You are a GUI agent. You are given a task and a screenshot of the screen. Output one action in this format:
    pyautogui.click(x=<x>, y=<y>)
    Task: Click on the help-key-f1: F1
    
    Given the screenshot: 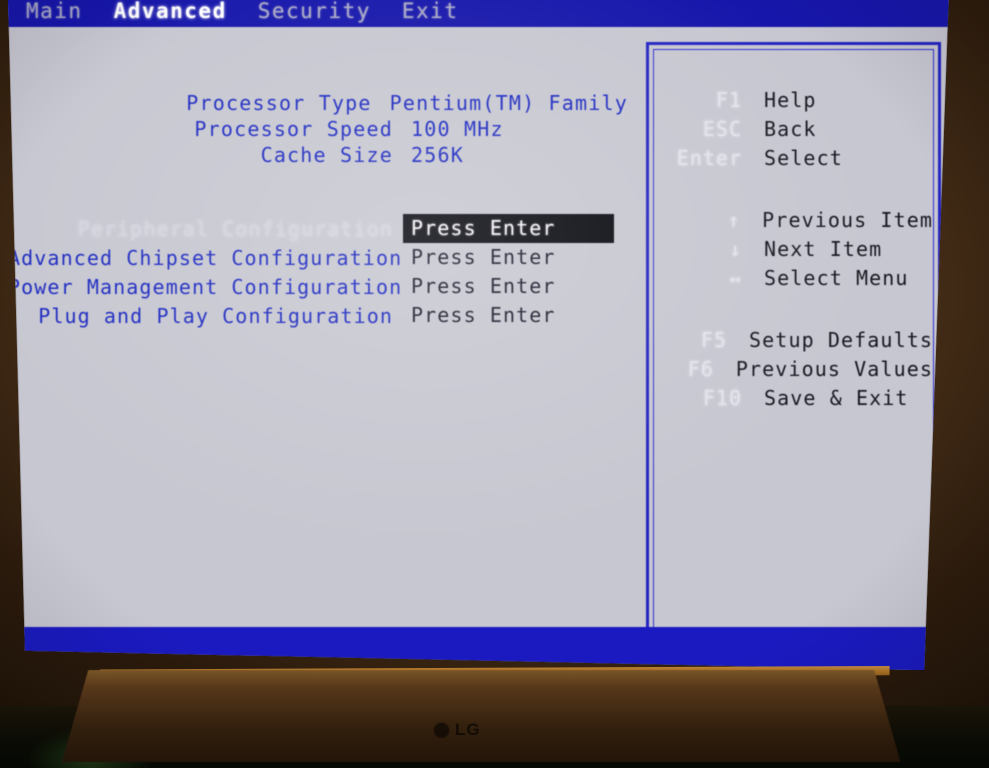 What is the action you would take?
    pyautogui.click(x=728, y=100)
    